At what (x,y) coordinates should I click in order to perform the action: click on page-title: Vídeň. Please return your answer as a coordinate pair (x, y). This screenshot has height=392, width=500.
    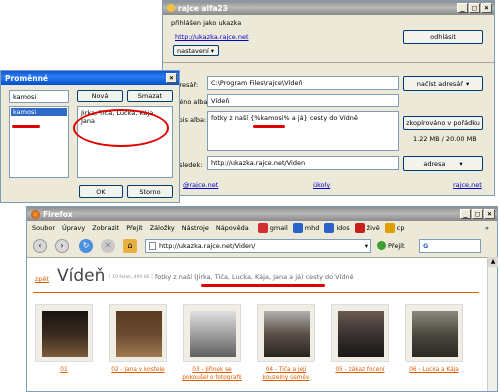
    Looking at the image, I should click on (81, 276).